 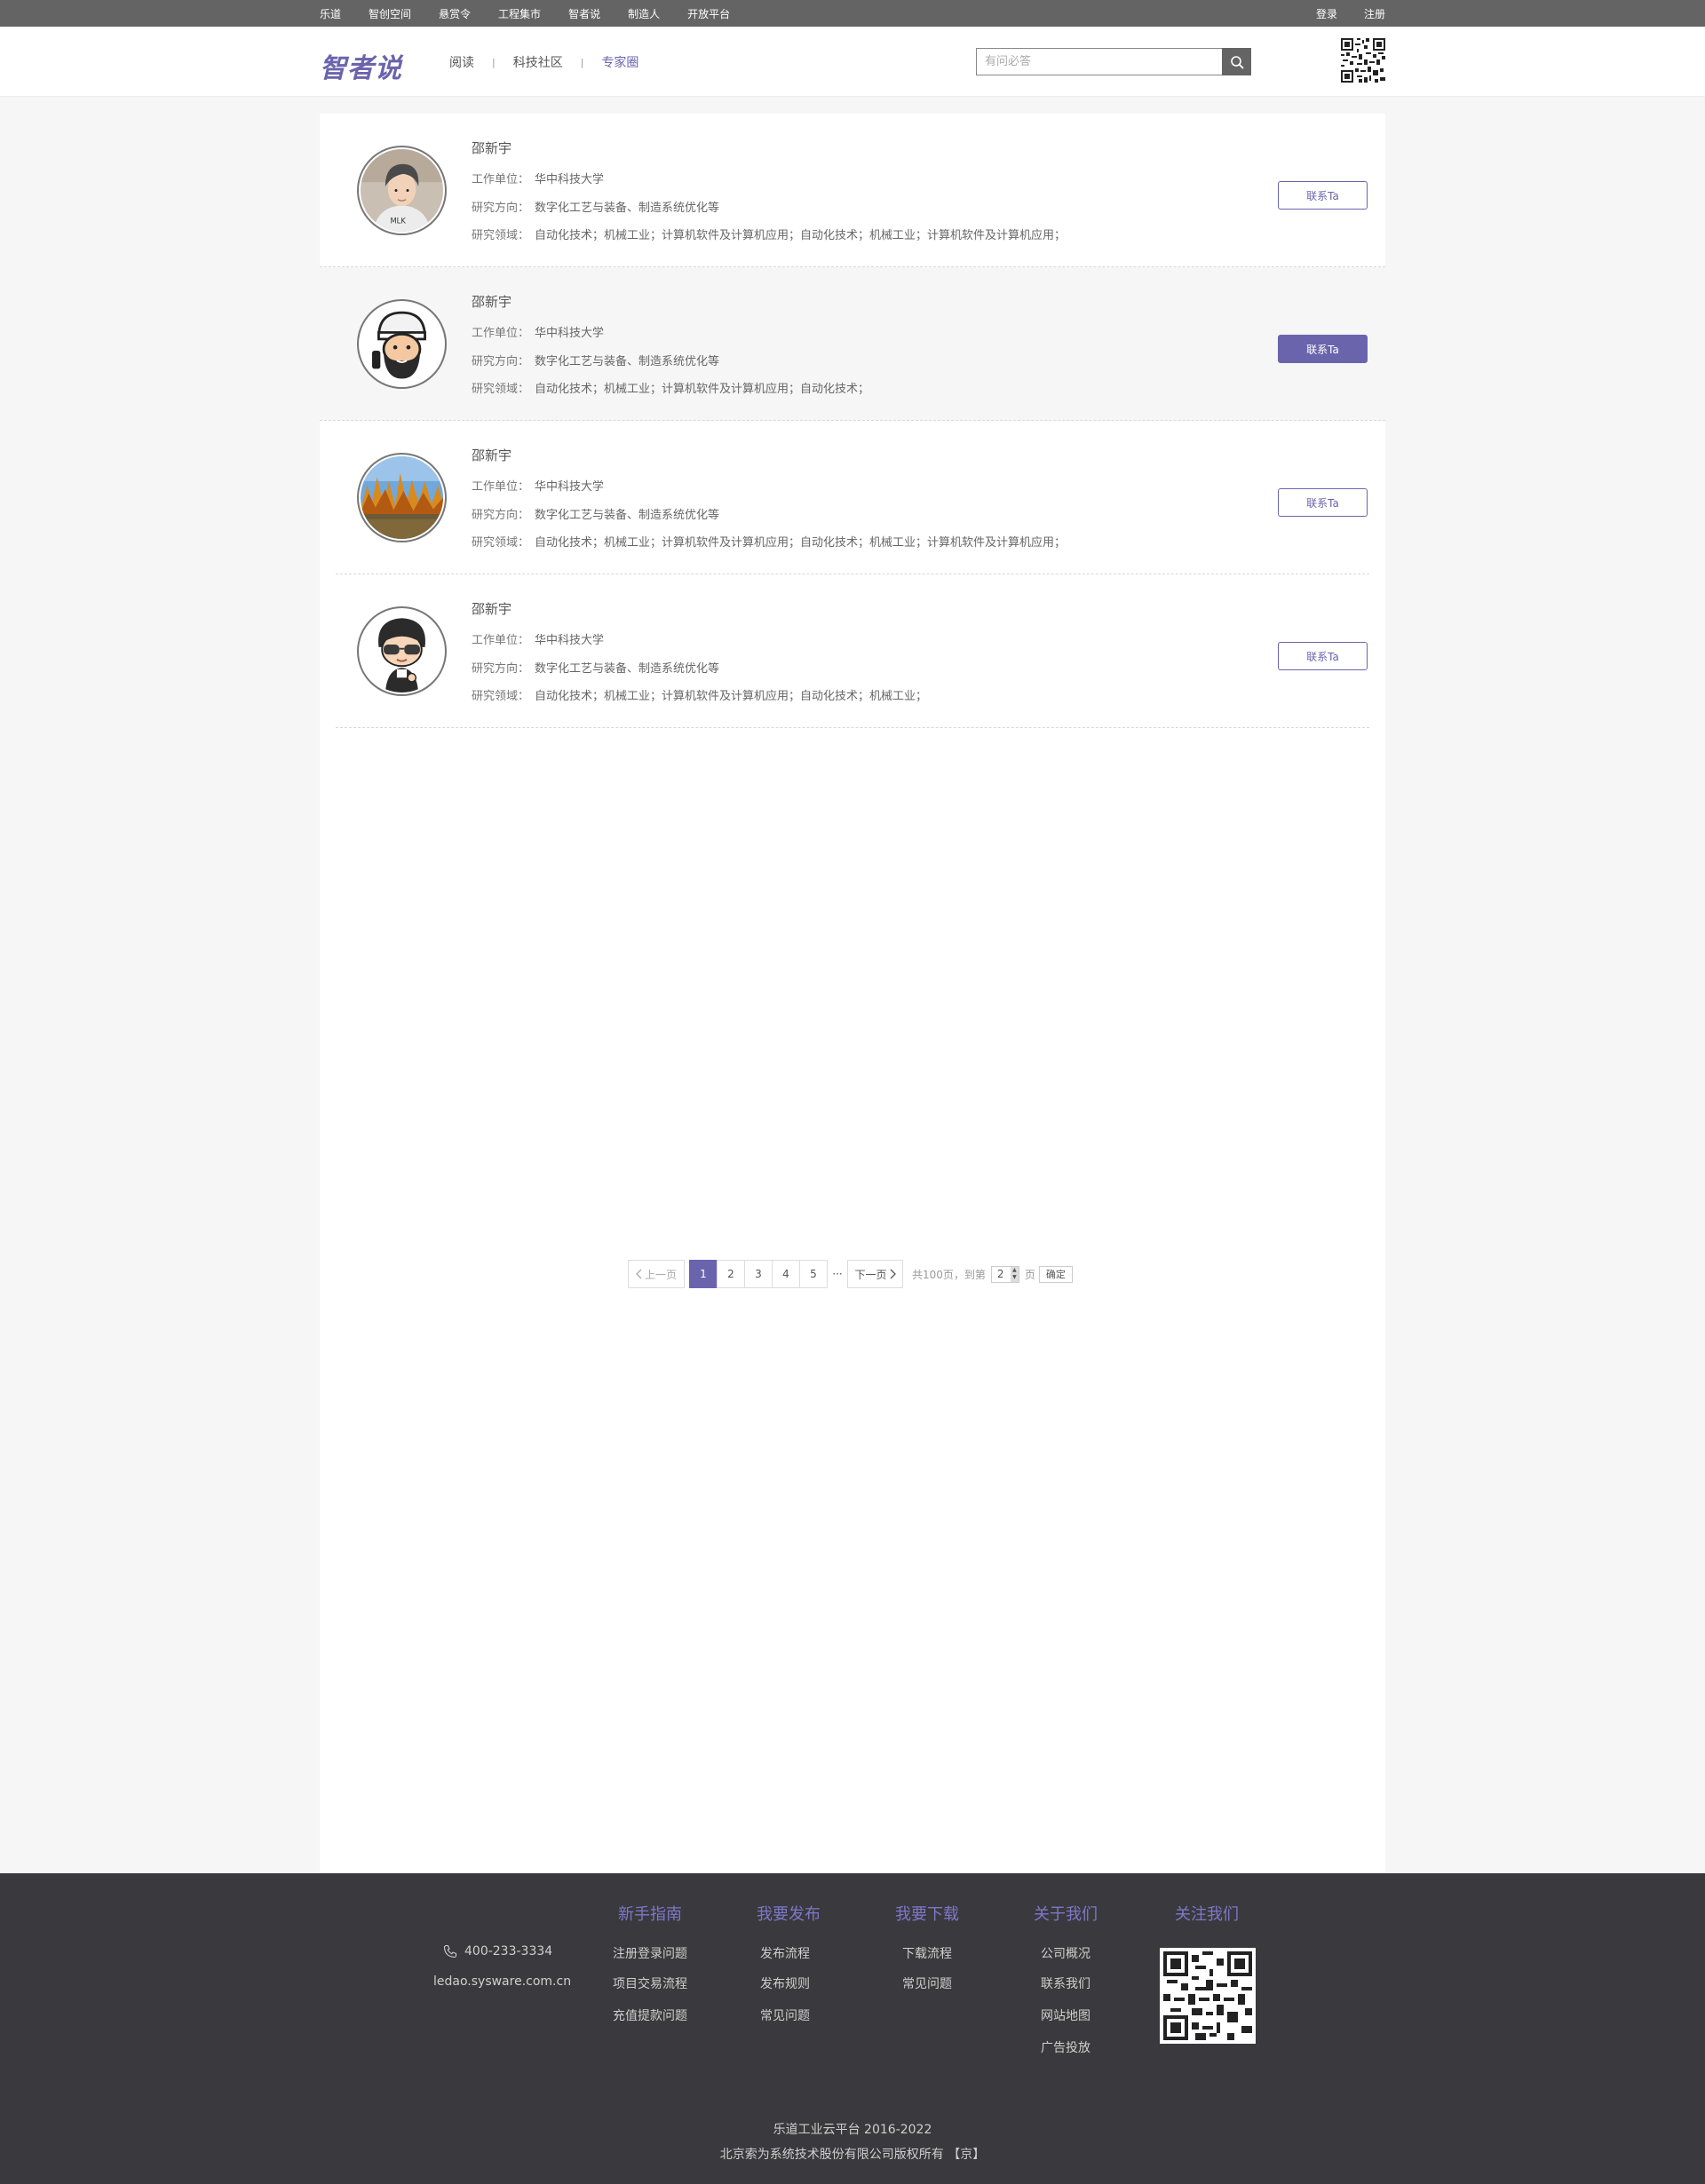 What do you see at coordinates (508, 1951) in the screenshot?
I see `footer-phone-number: 400-233-3334` at bounding box center [508, 1951].